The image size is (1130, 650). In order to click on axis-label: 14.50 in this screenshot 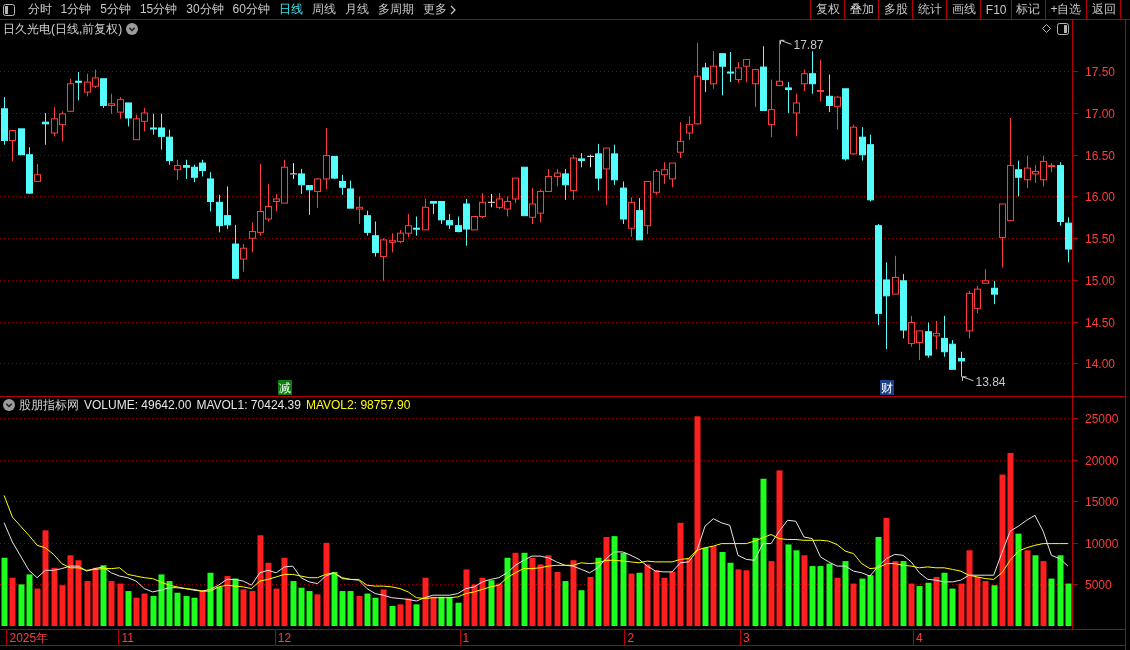, I will do `click(1100, 323)`.